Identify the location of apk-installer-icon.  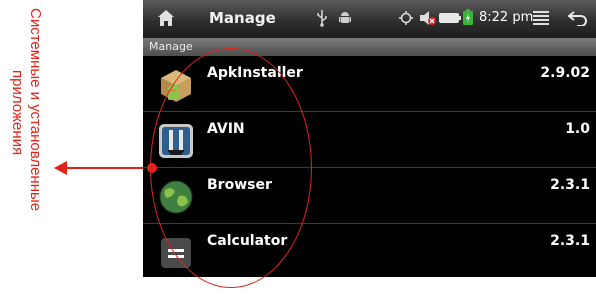
(176, 86).